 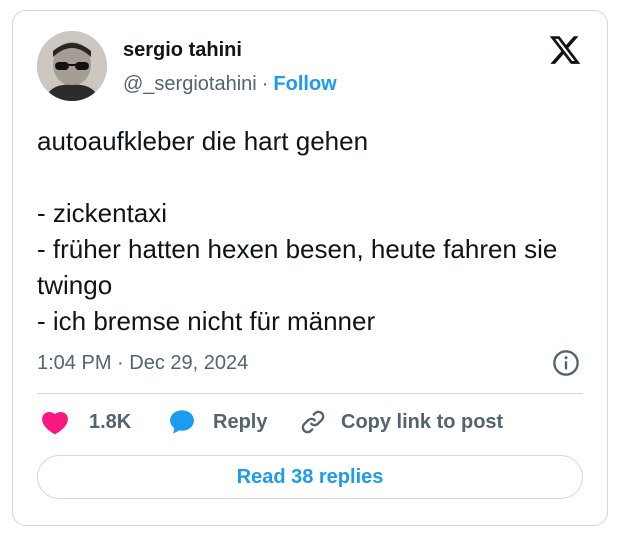 I want to click on author-handle-row: @_sergiotahini · Follow, so click(x=230, y=84).